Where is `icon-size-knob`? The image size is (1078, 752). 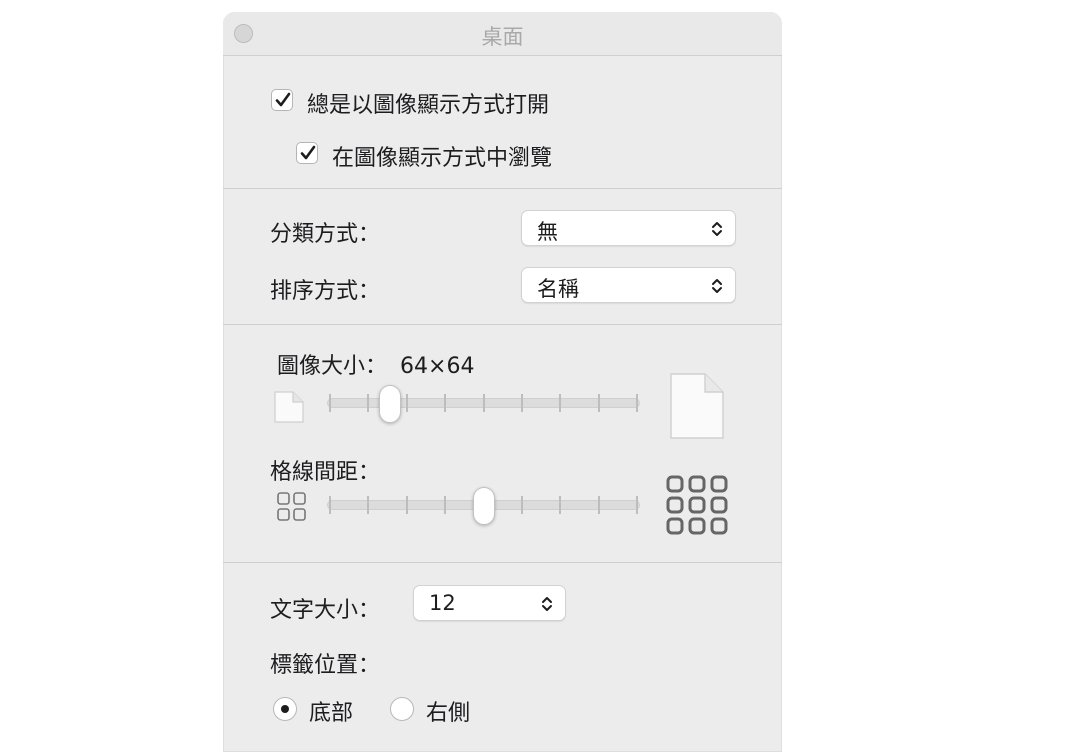
icon-size-knob is located at coordinates (389, 404).